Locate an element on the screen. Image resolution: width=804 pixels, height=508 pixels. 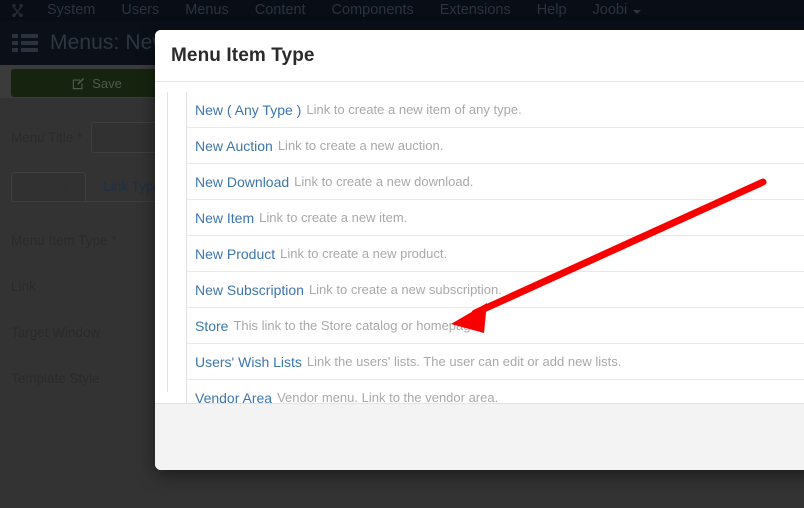
list-item-description: Link to create a new product. is located at coordinates (364, 253).